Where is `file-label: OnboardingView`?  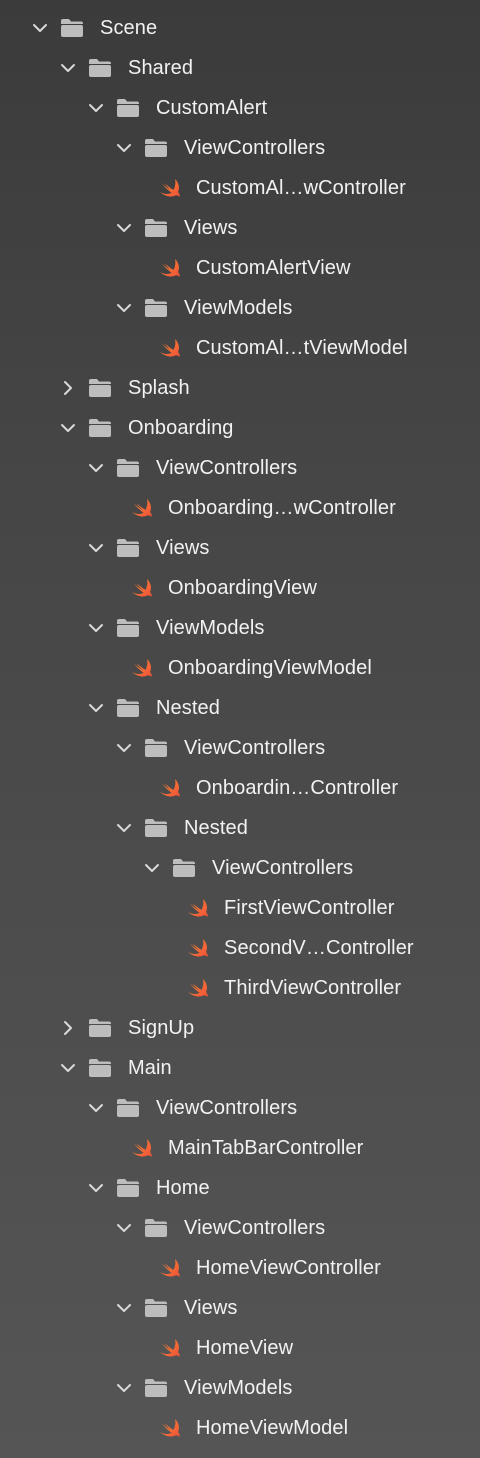 file-label: OnboardingView is located at coordinates (242, 588).